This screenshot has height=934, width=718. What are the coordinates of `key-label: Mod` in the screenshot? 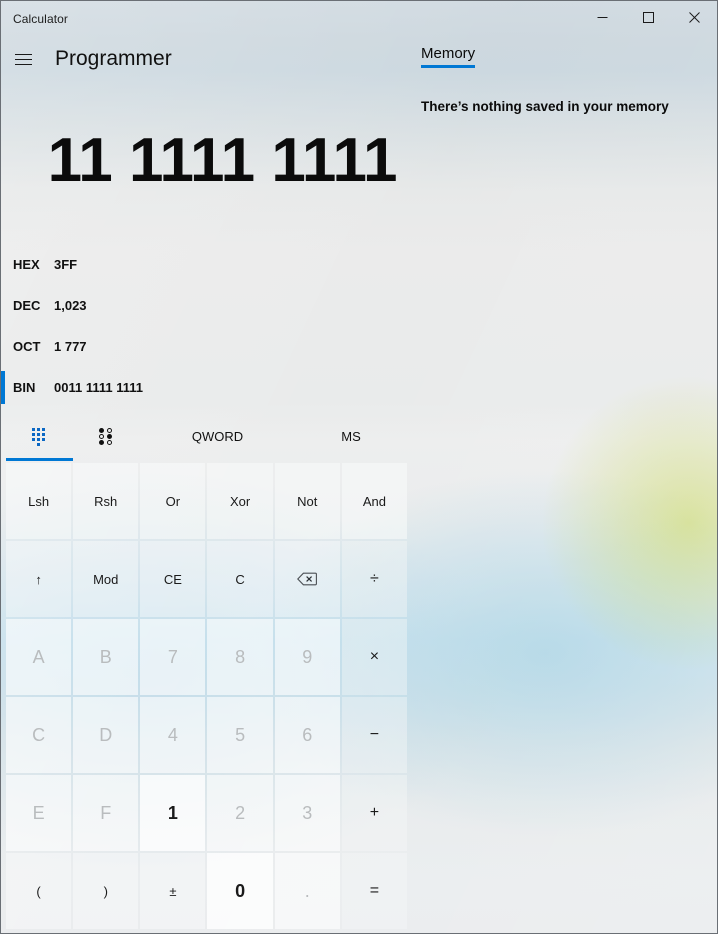 It's located at (106, 579).